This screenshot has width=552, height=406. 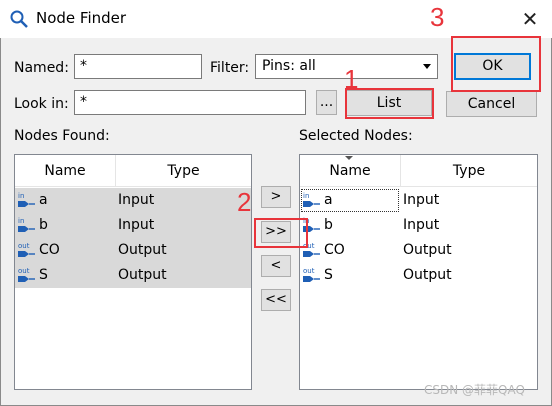 What do you see at coordinates (289, 66) in the screenshot?
I see `filter-select-value: Pins: all` at bounding box center [289, 66].